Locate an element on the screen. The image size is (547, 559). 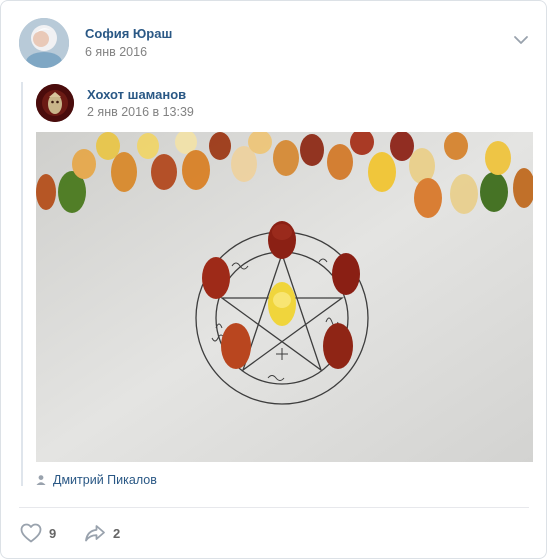
group-avatar is located at coordinates (55, 103).